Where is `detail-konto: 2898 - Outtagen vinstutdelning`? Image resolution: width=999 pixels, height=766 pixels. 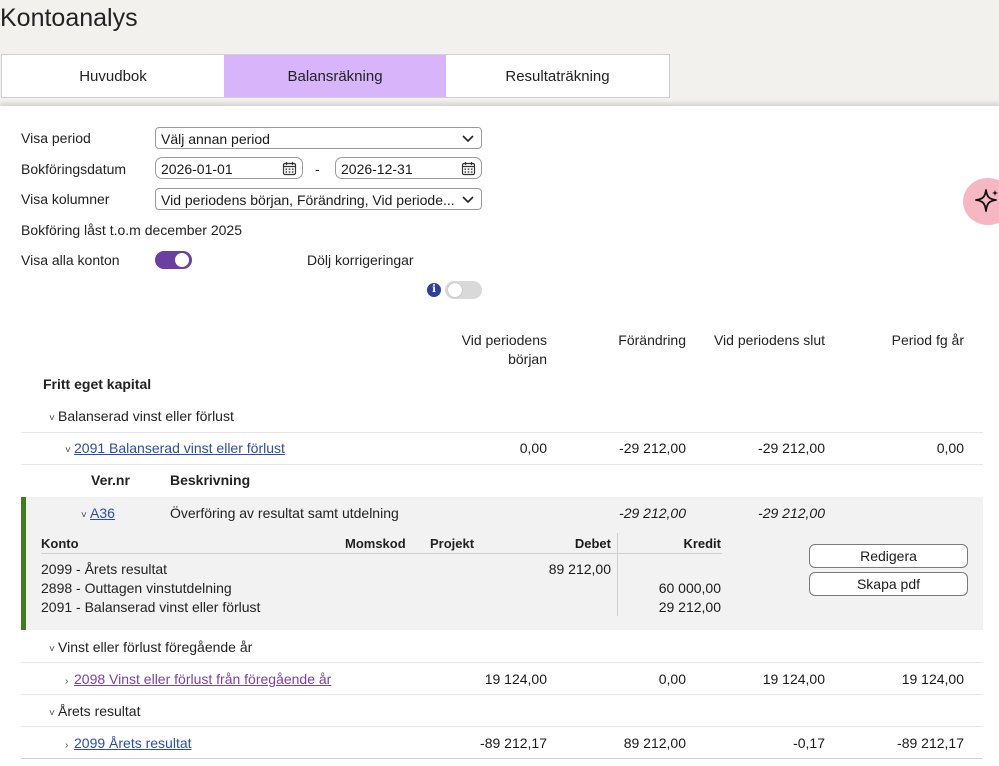 detail-konto: 2898 - Outtagen vinstutdelning is located at coordinates (136, 588).